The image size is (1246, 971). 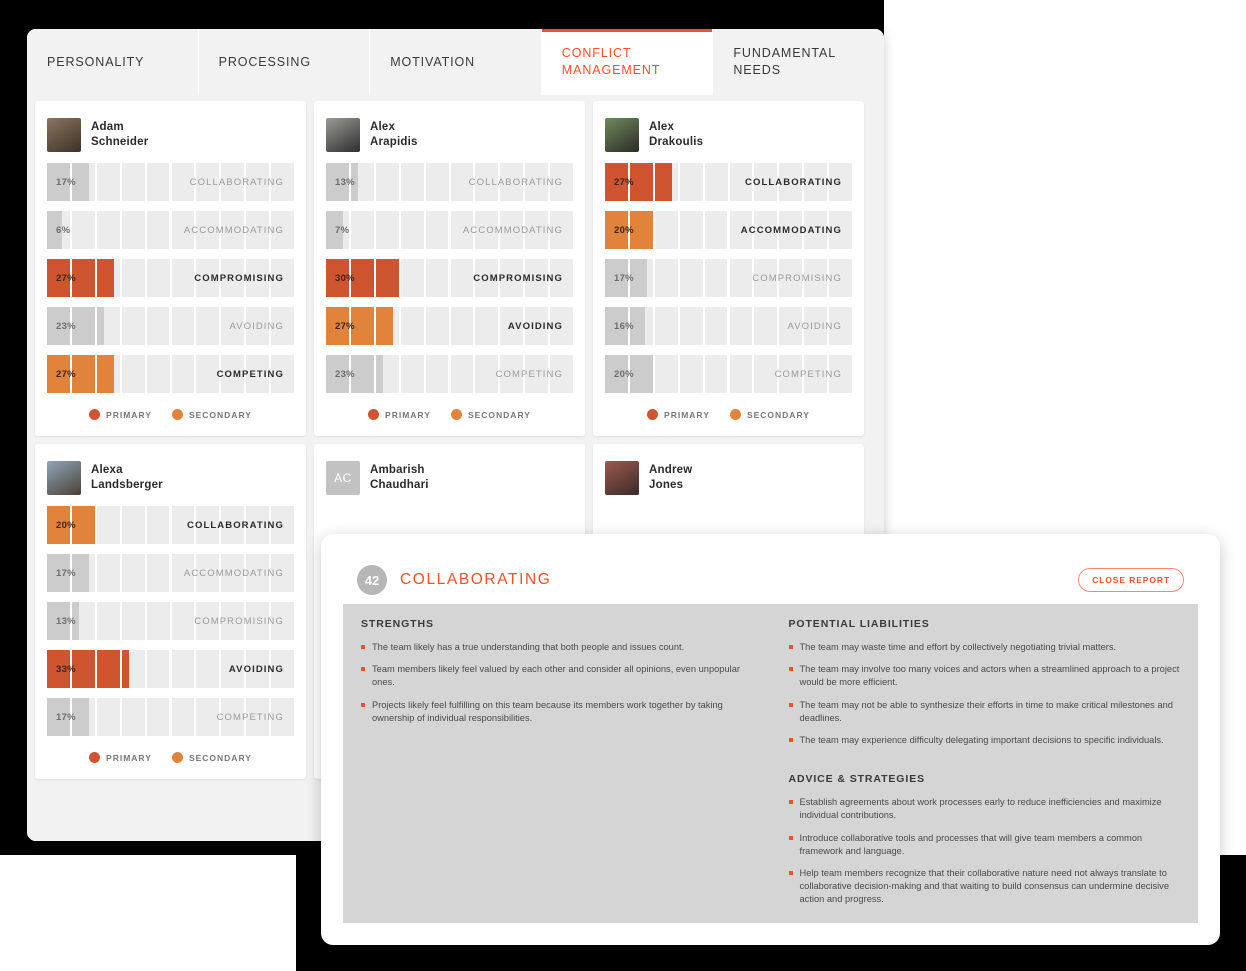 I want to click on conflict-bar-row: 17% COLLABORATING, so click(x=170, y=182).